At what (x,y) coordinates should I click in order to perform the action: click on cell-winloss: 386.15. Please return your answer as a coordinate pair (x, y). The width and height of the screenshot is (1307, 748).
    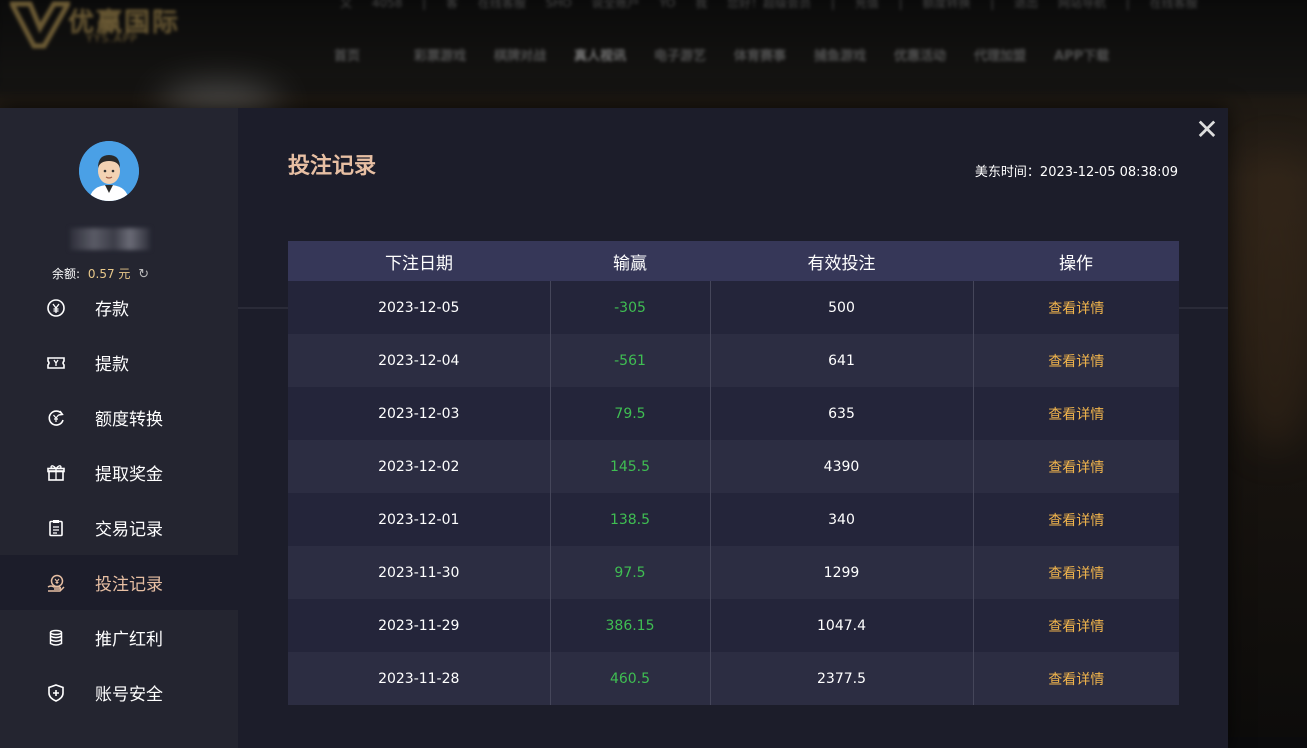
    Looking at the image, I should click on (629, 625).